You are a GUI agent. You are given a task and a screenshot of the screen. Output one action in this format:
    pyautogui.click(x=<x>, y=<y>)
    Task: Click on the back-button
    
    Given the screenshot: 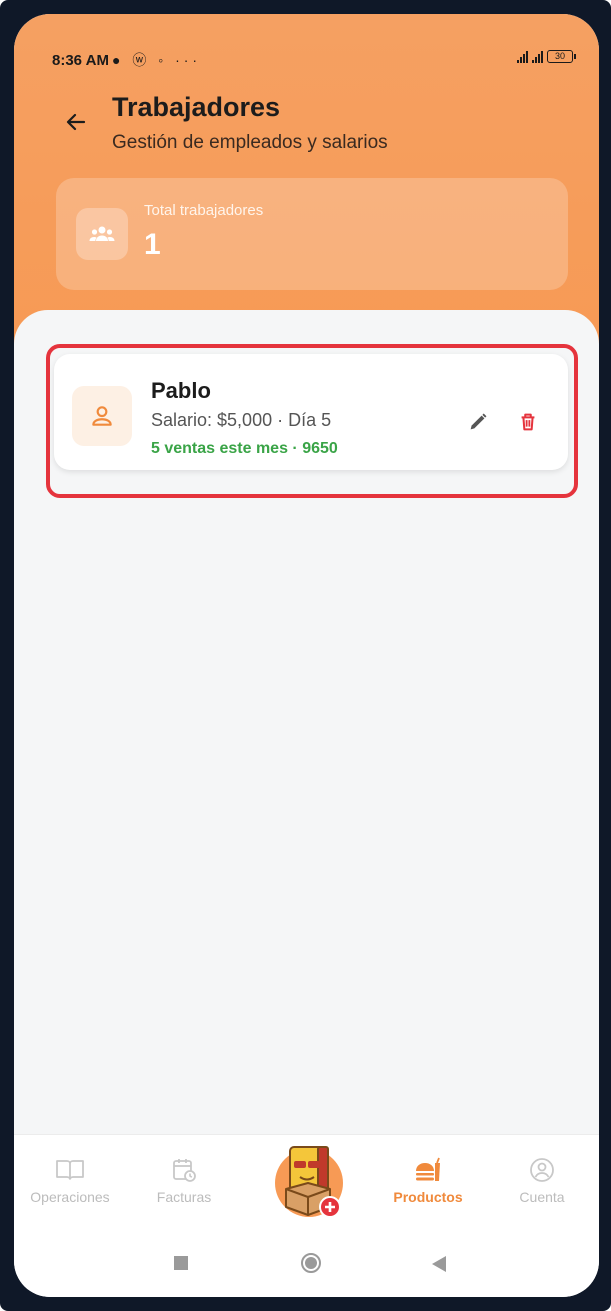 What is the action you would take?
    pyautogui.click(x=76, y=122)
    